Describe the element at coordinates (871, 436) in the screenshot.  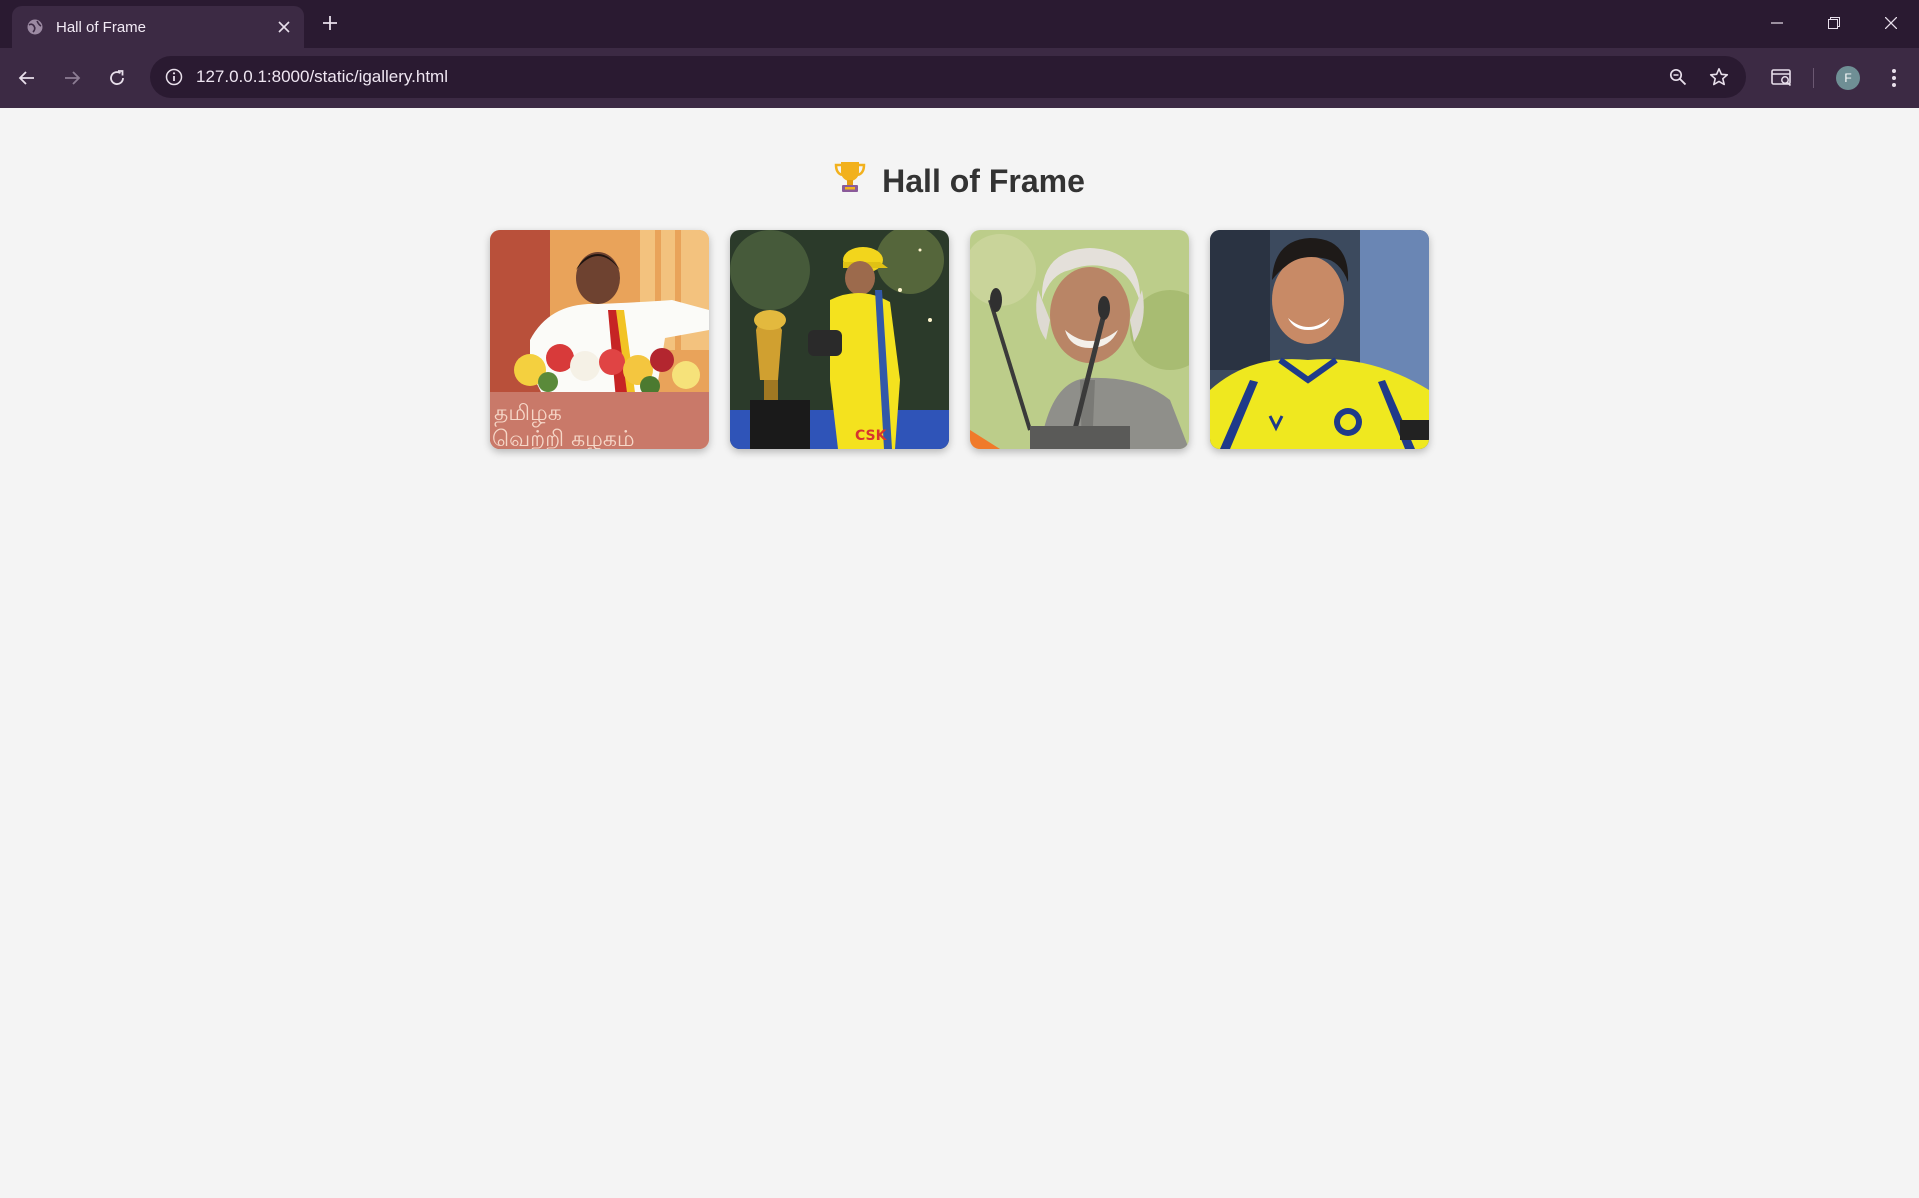
I see `svg-text: CSK` at that location.